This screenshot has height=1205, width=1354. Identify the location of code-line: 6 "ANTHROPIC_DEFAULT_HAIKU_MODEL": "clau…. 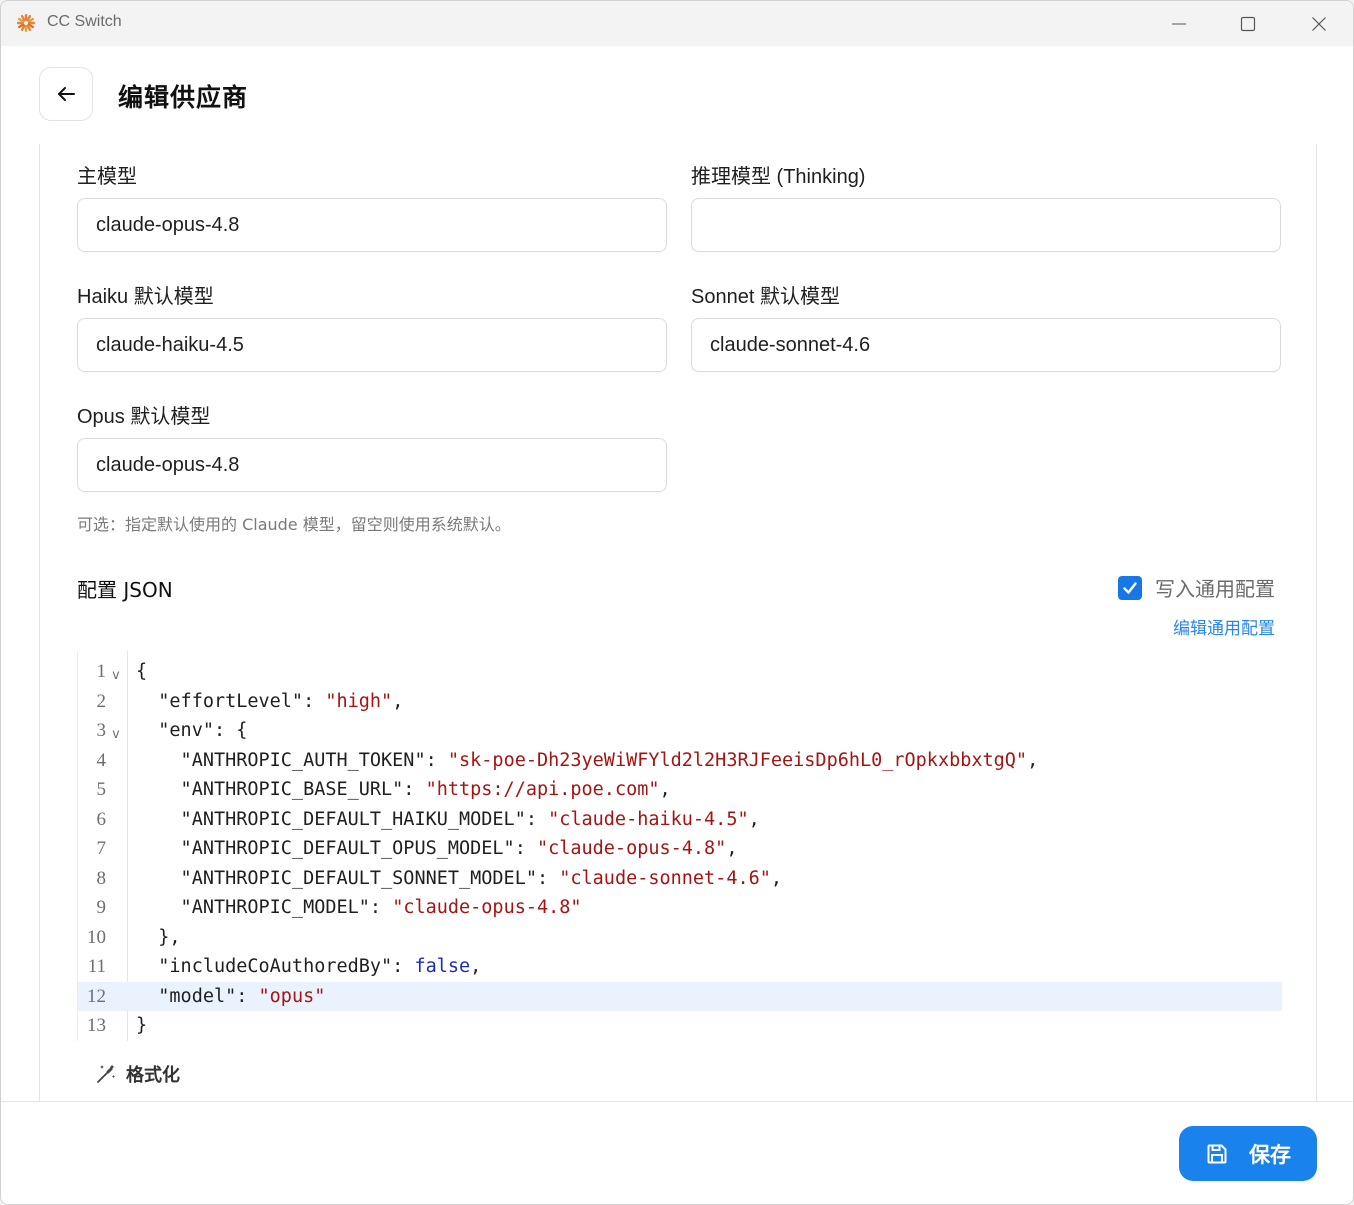
(680, 820).